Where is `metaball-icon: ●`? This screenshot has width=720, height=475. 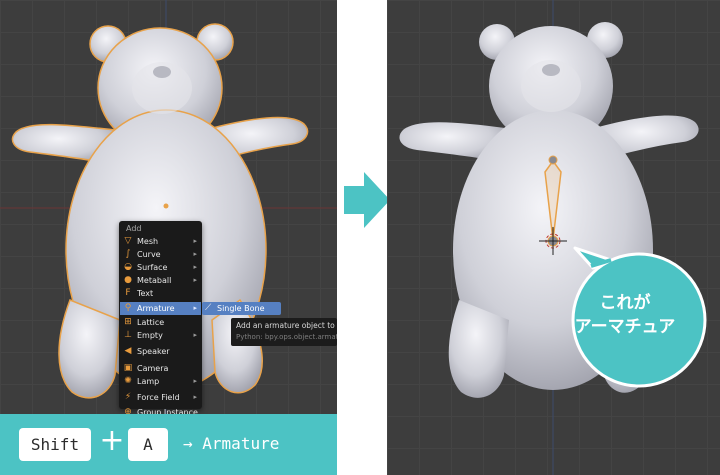
metaball-icon: ● is located at coordinates (128, 280).